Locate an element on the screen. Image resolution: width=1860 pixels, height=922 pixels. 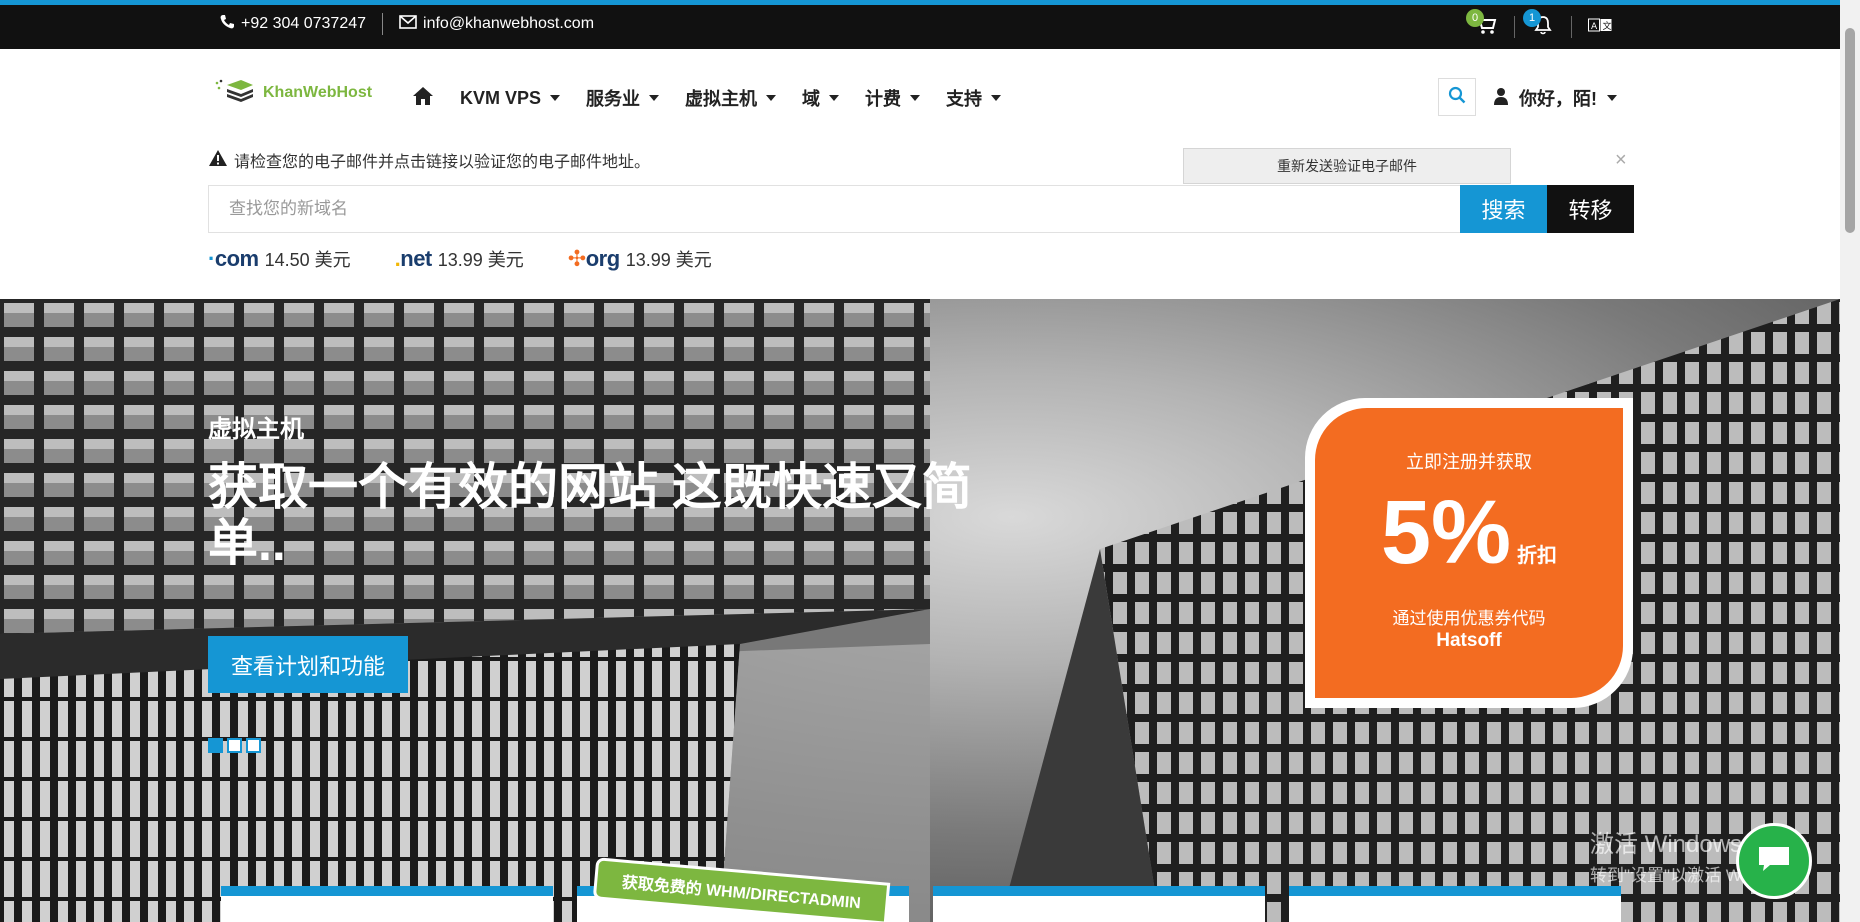
nav-kvm-vps: KVM VPS is located at coordinates (510, 98).